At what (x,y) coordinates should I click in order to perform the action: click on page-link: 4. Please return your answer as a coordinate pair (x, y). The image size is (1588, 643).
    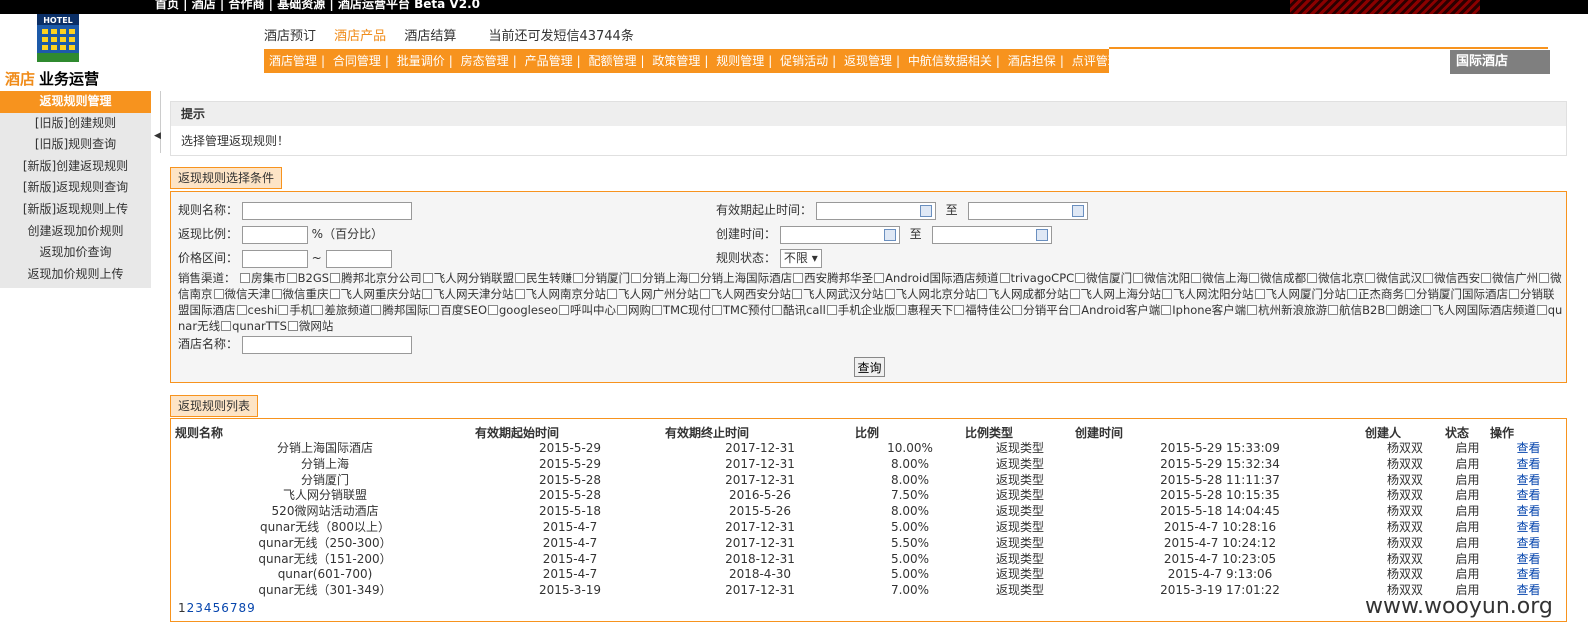
    Looking at the image, I should click on (208, 608).